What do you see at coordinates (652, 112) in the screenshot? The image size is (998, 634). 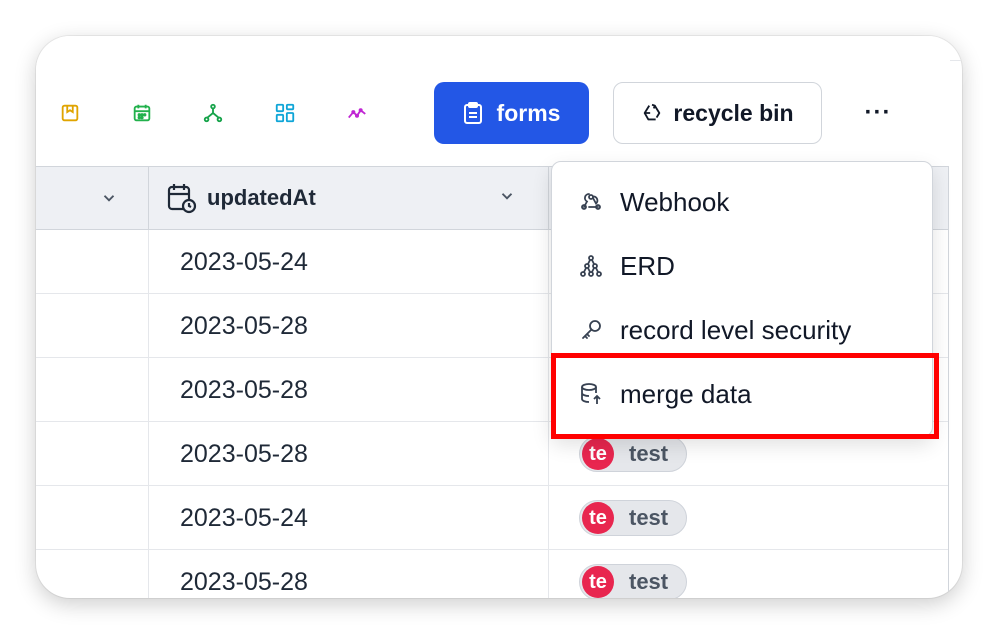 I see `recycle-icon` at bounding box center [652, 112].